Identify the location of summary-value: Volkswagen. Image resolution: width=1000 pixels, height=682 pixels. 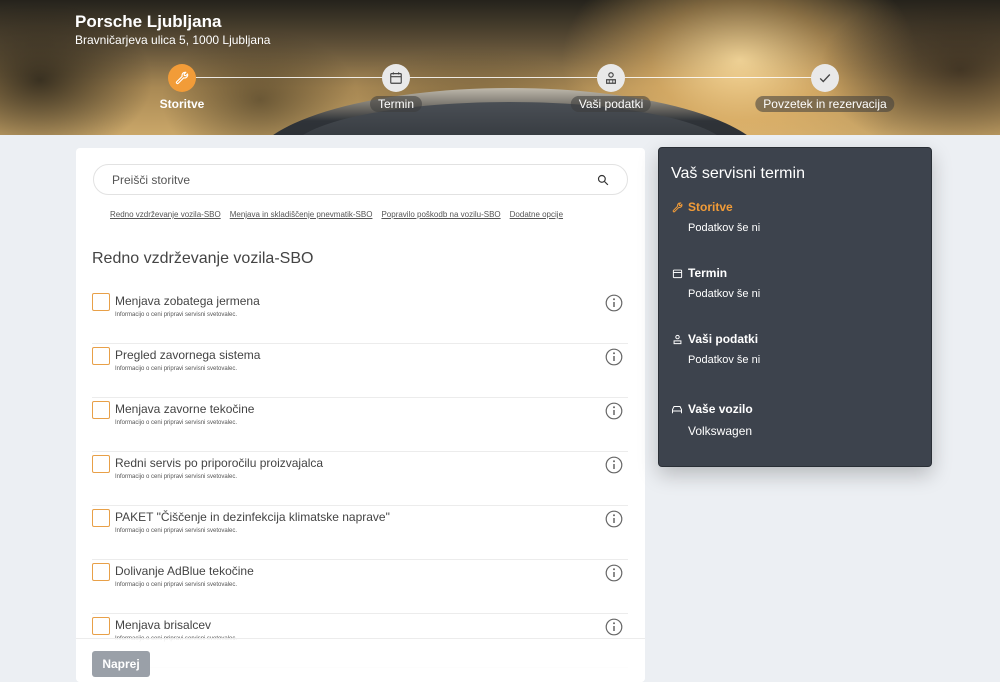
(720, 431).